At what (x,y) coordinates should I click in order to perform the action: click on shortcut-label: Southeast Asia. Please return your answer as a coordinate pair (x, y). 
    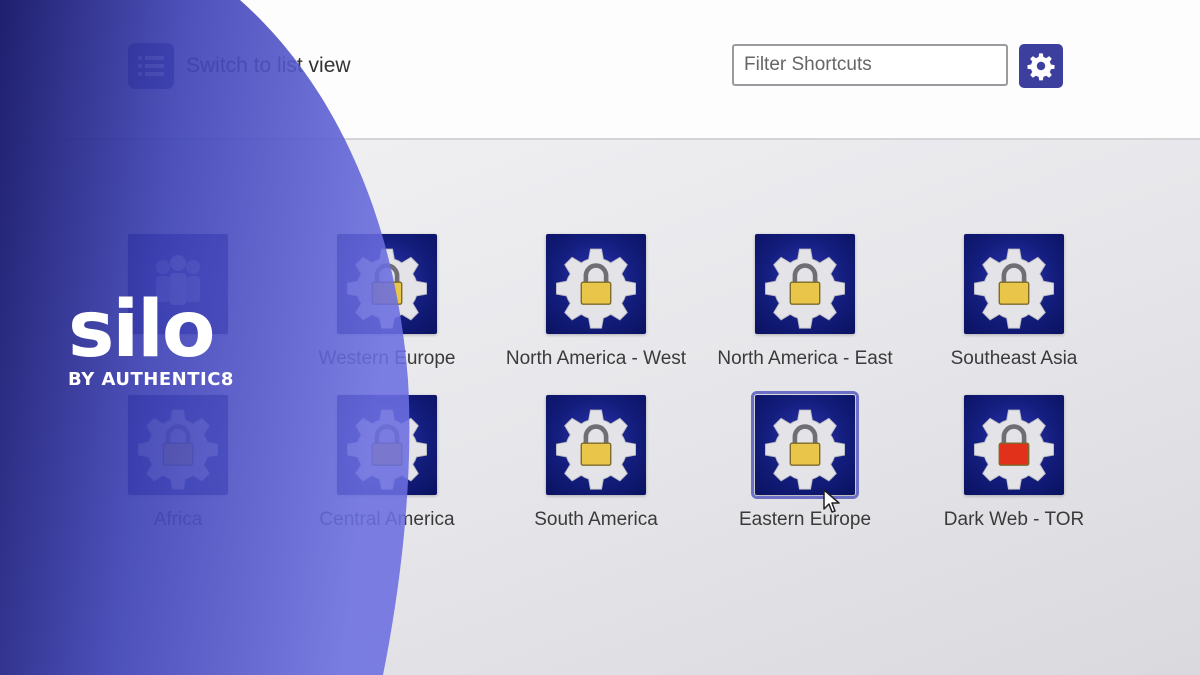
    Looking at the image, I should click on (1014, 358).